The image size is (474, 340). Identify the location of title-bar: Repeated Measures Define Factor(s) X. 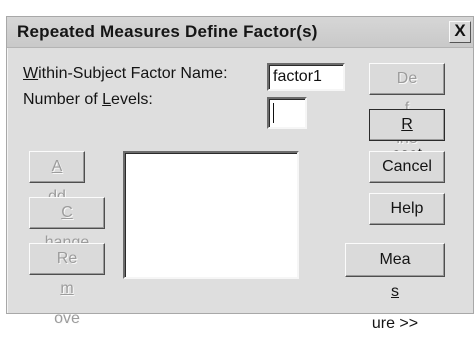
(240, 32).